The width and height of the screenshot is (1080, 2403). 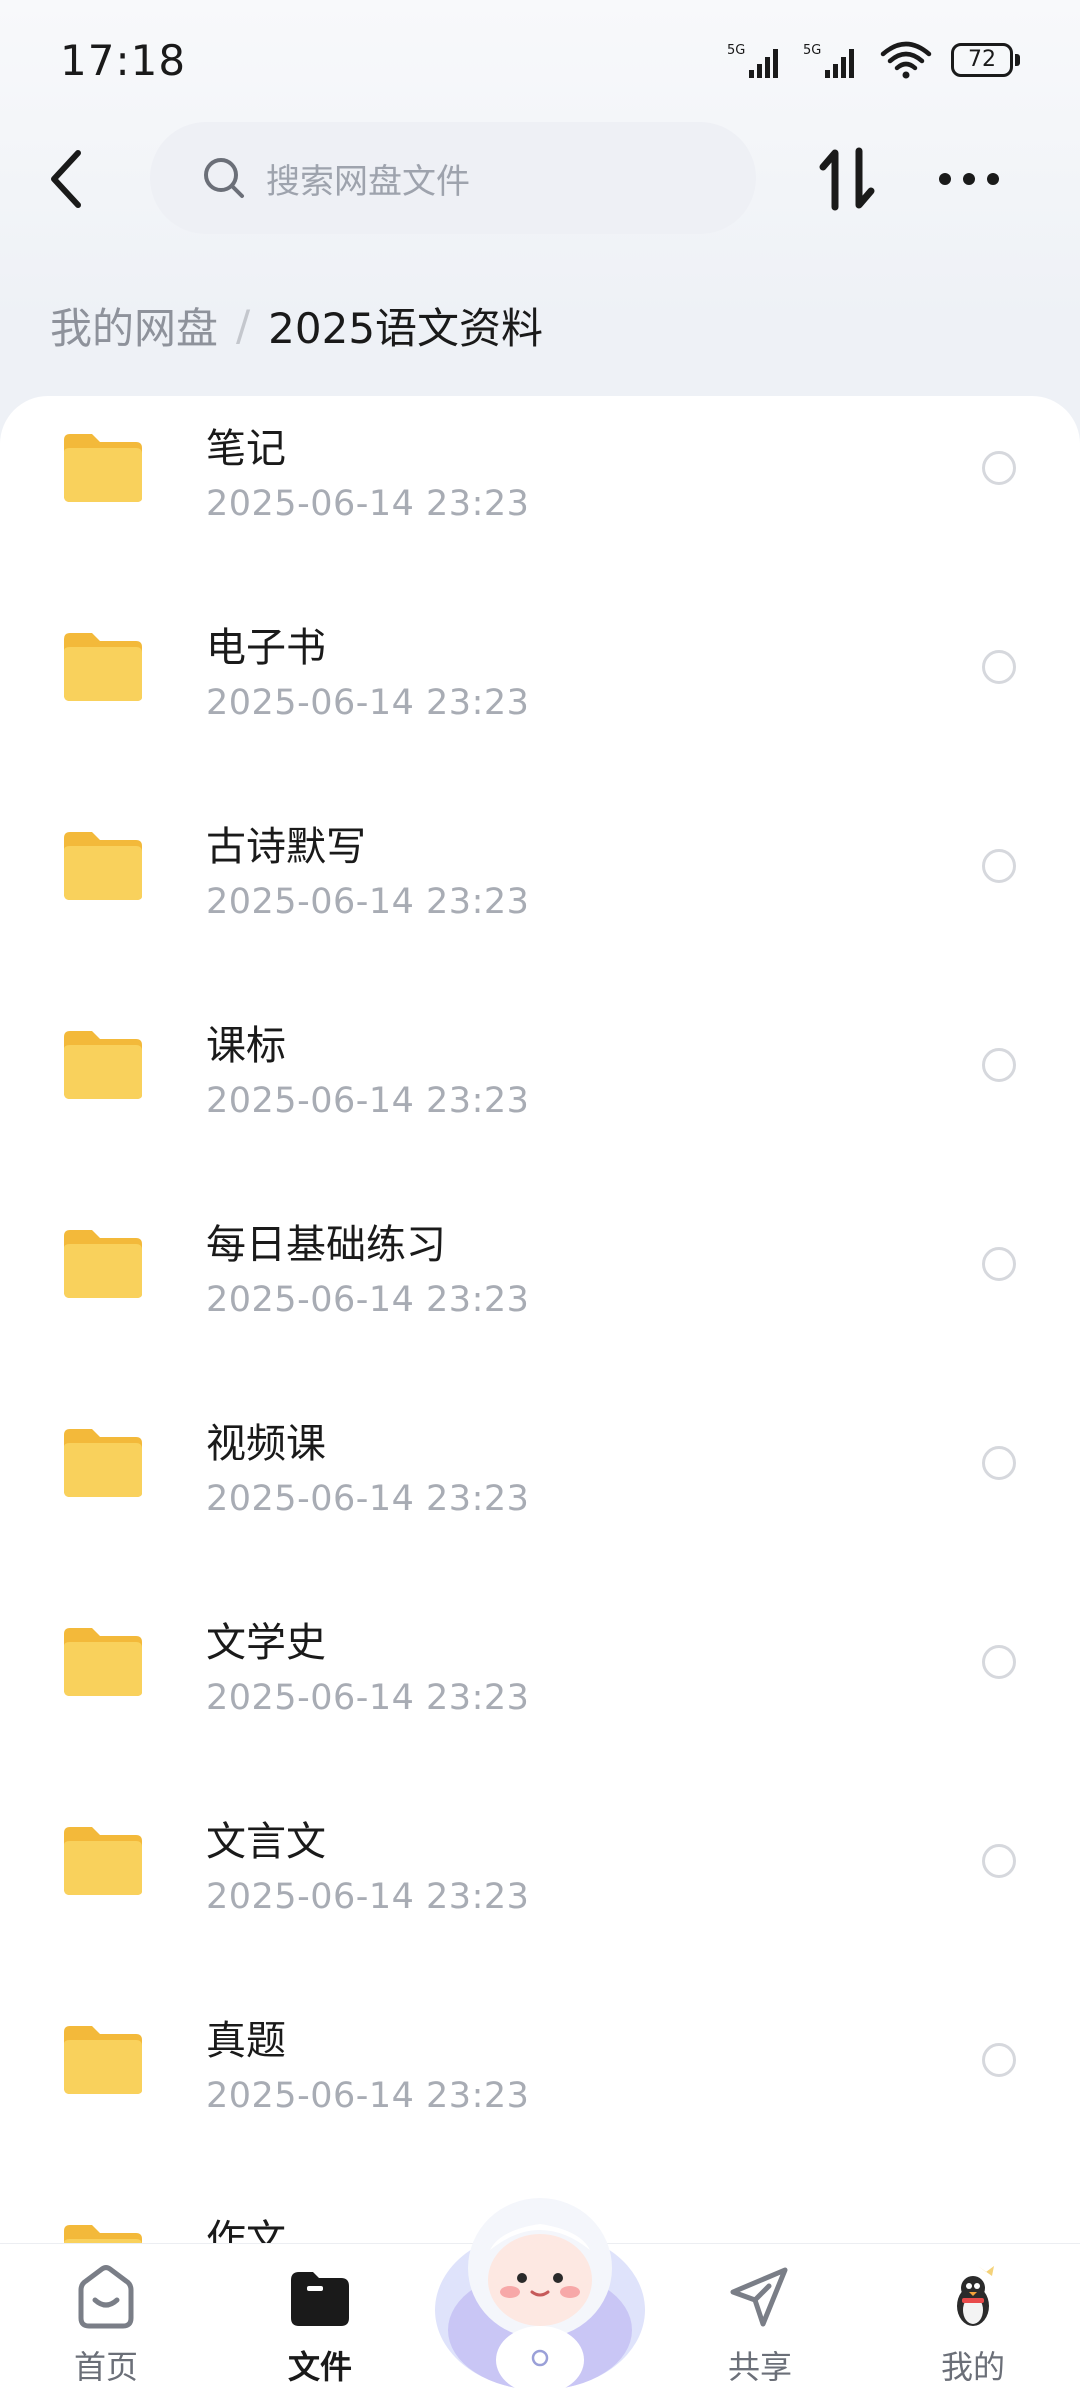 What do you see at coordinates (873, 60) in the screenshot?
I see `status-icons: 5G 5G 72` at bounding box center [873, 60].